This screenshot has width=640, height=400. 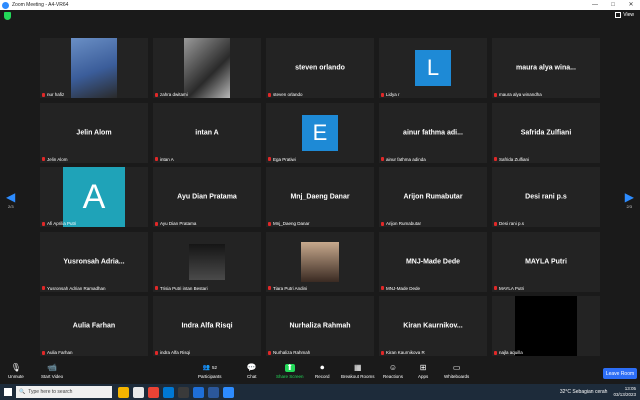 I want to click on prev-page-arrow-icon: ◀, so click(x=10, y=197).